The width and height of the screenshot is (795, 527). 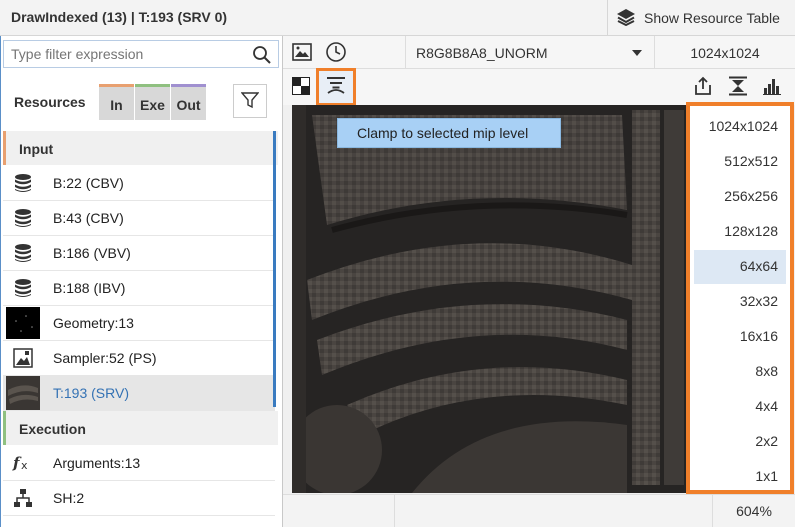 I want to click on input-item: B:43 (CBV), so click(x=139, y=218).